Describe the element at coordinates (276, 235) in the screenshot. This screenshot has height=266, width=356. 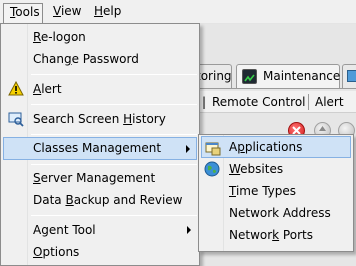
I see `submenu-item-network-ports: Network Ports` at that location.